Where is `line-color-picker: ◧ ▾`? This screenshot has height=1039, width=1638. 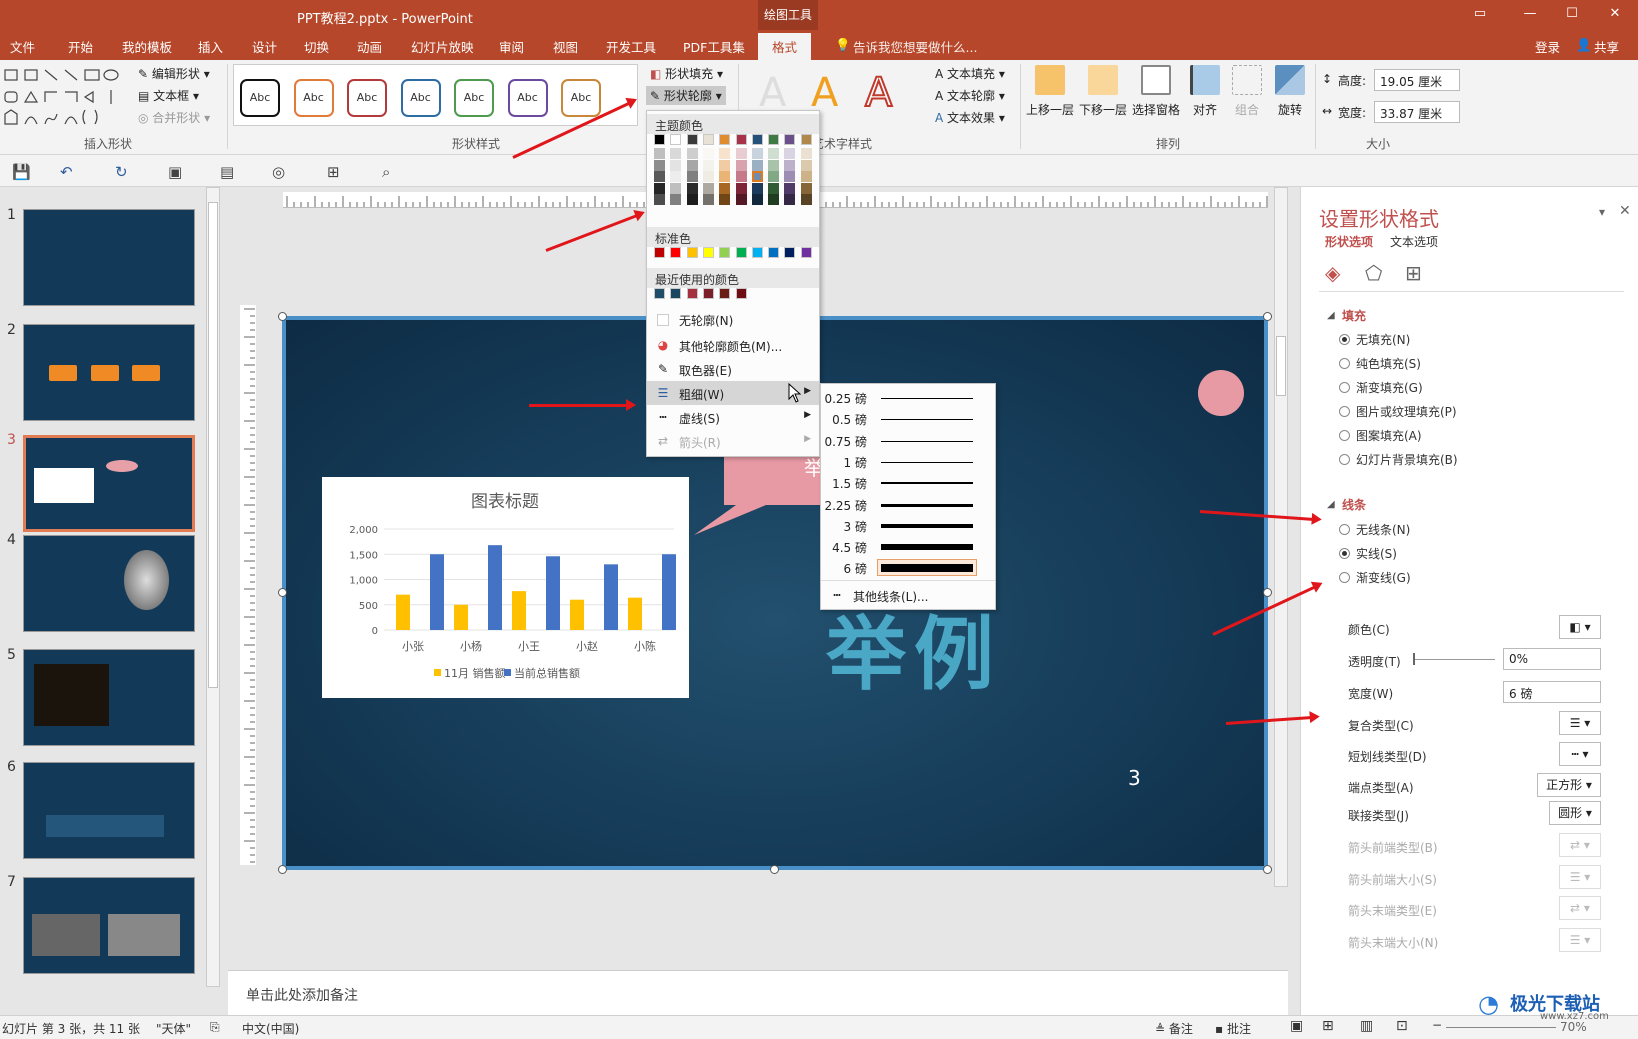 line-color-picker: ◧ ▾ is located at coordinates (1580, 627).